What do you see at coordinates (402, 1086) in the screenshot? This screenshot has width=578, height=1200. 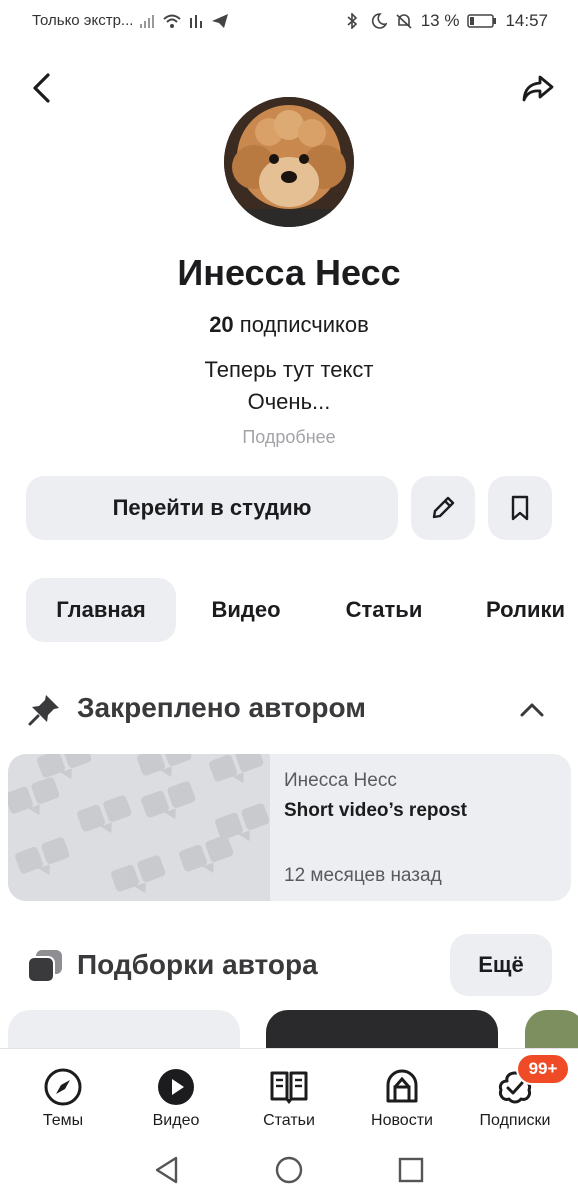 I see `news-icon` at bounding box center [402, 1086].